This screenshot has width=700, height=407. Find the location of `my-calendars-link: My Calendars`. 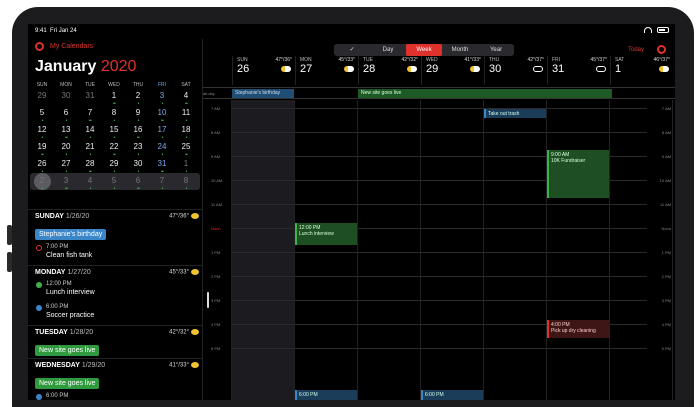

my-calendars-link: My Calendars is located at coordinates (71, 46).